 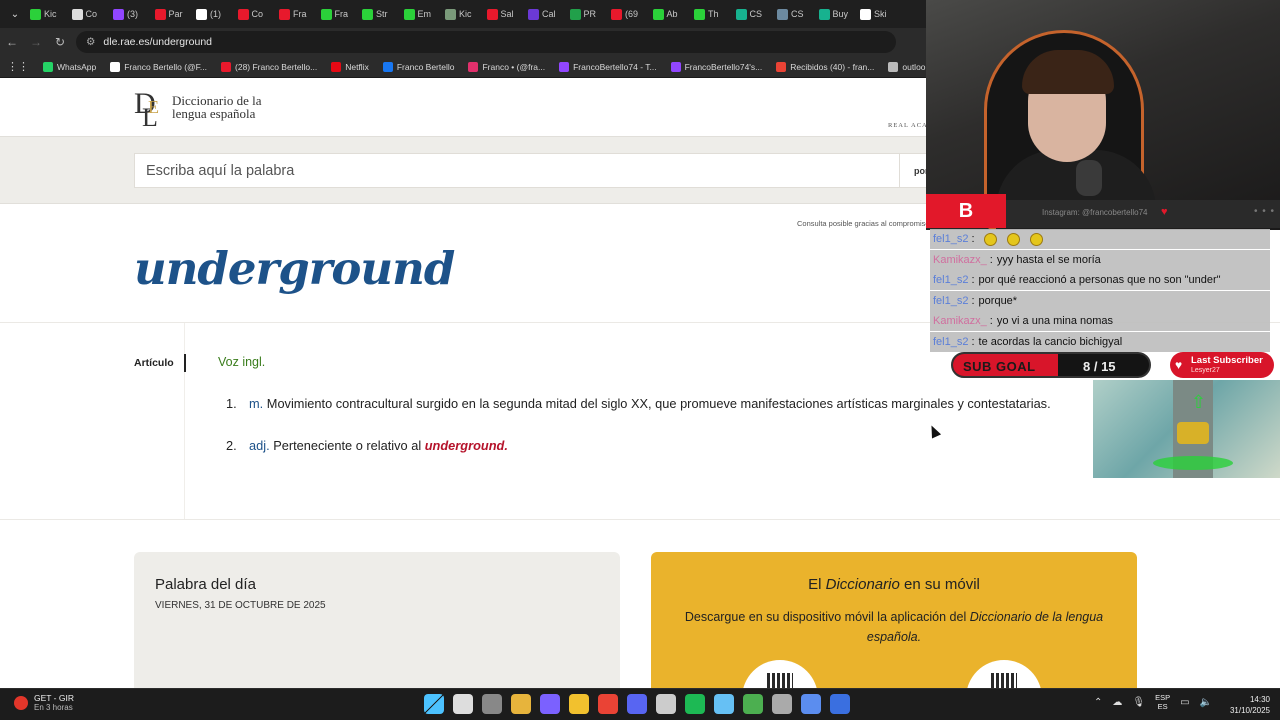 What do you see at coordinates (1099, 366) in the screenshot?
I see `sub-goal-count: 8 / 15` at bounding box center [1099, 366].